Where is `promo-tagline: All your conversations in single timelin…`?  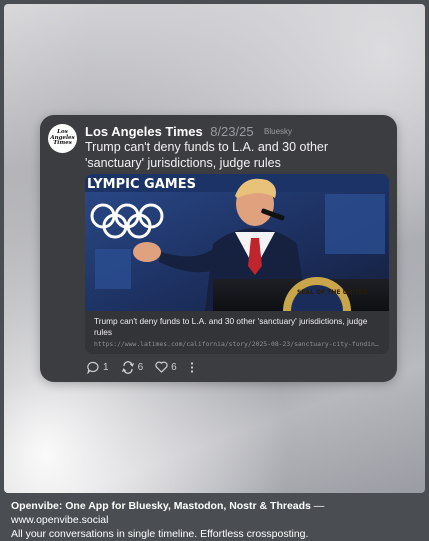 promo-tagline: All your conversations in single timelin… is located at coordinates (160, 534).